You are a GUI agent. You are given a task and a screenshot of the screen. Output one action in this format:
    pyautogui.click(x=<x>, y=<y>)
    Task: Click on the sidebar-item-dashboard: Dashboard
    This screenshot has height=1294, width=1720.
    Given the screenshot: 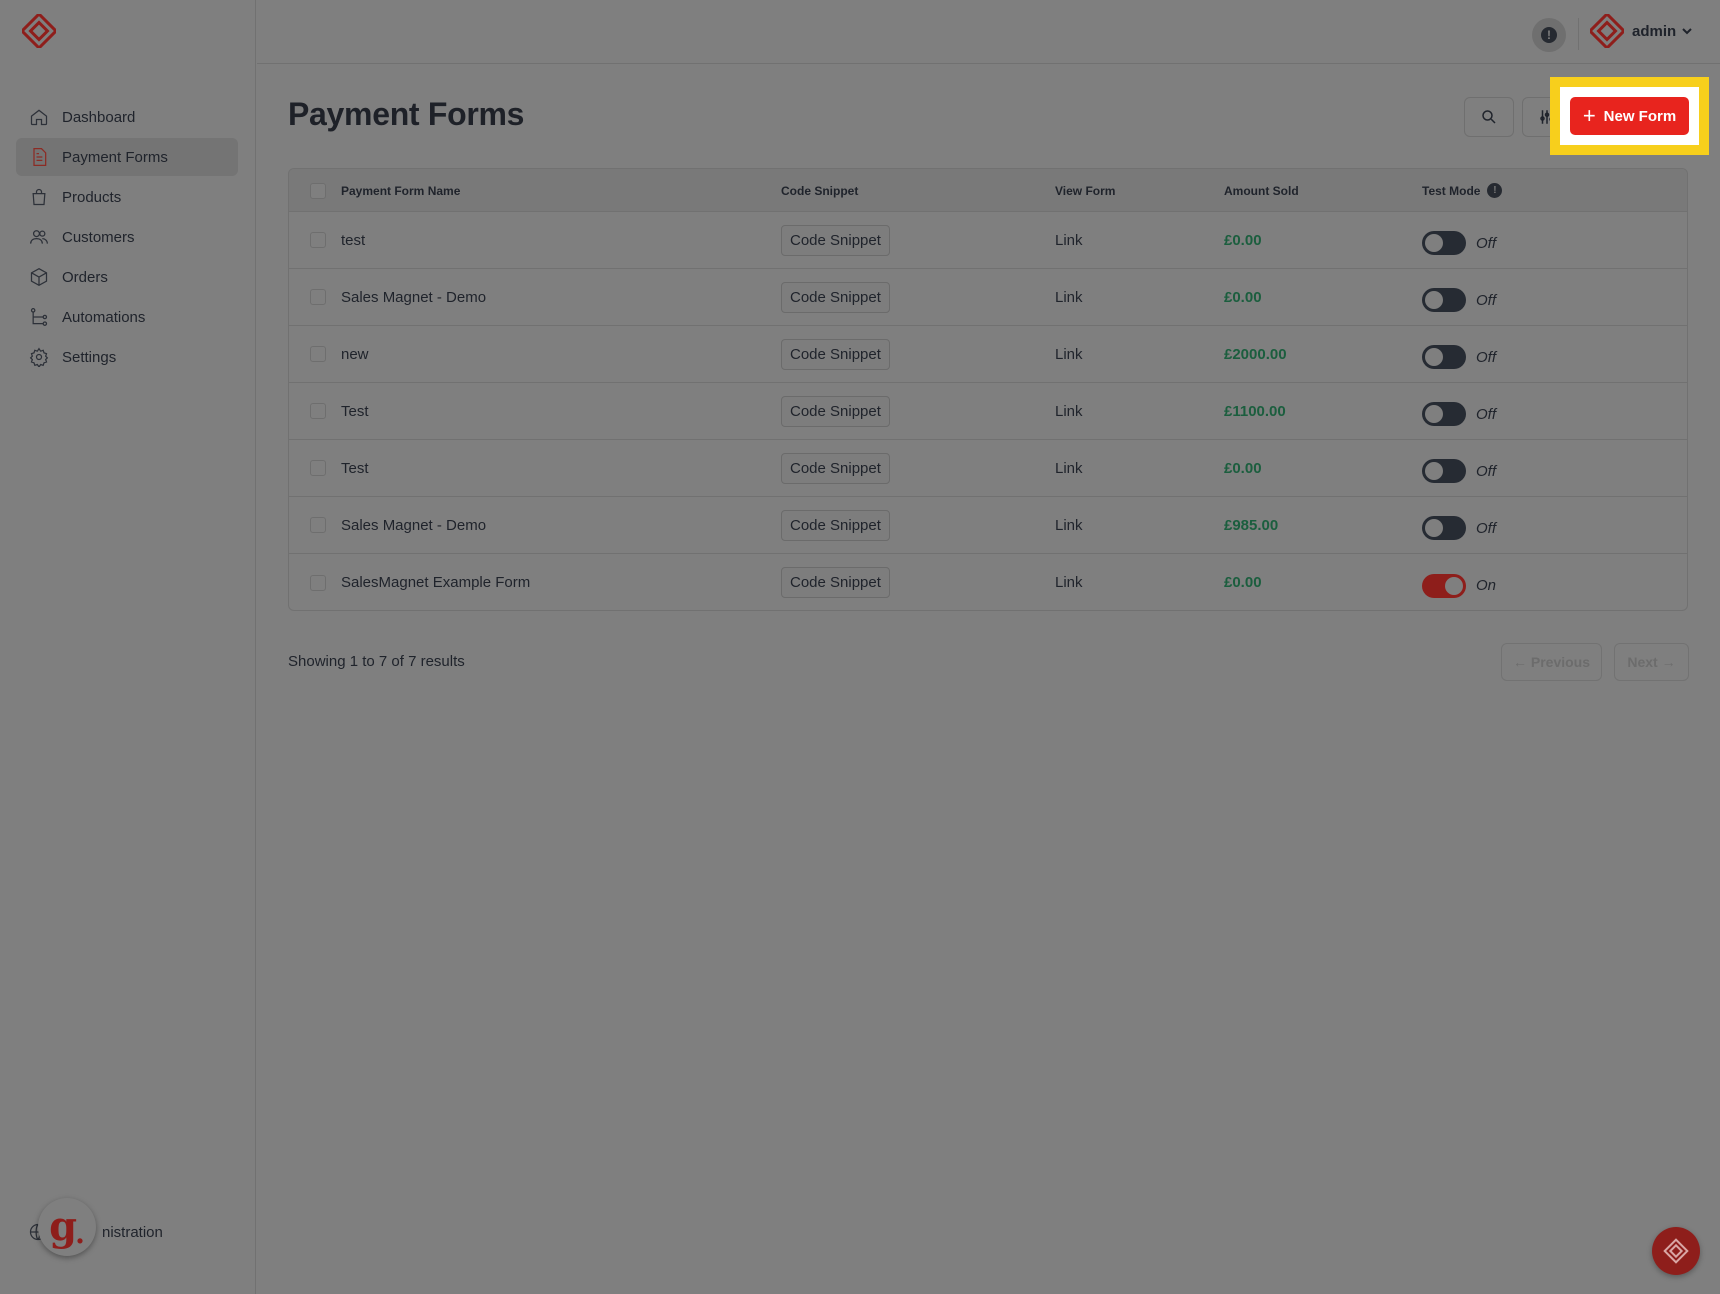 What is the action you would take?
    pyautogui.click(x=127, y=117)
    